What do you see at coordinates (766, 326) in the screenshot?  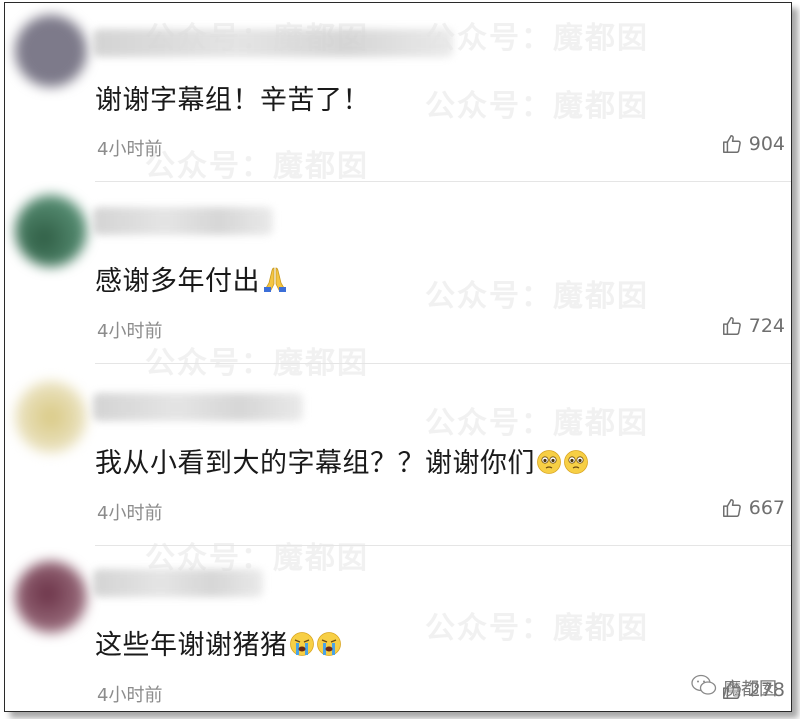 I see `like-count: 724` at bounding box center [766, 326].